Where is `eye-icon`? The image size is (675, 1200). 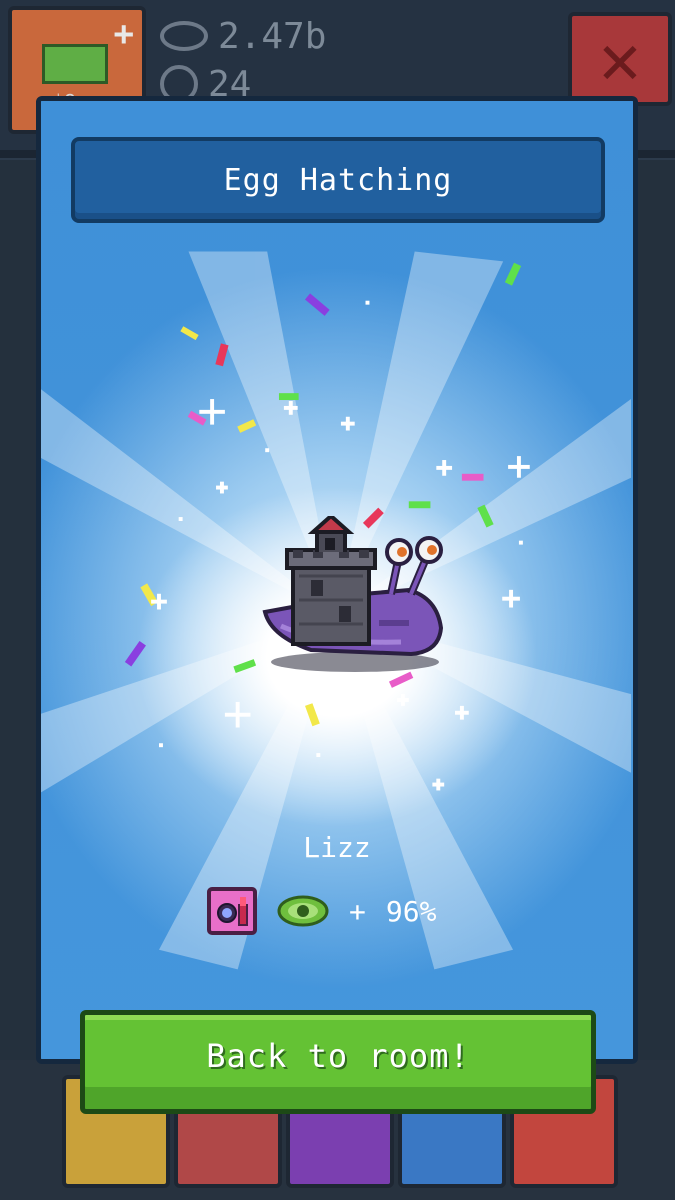 eye-icon is located at coordinates (184, 36).